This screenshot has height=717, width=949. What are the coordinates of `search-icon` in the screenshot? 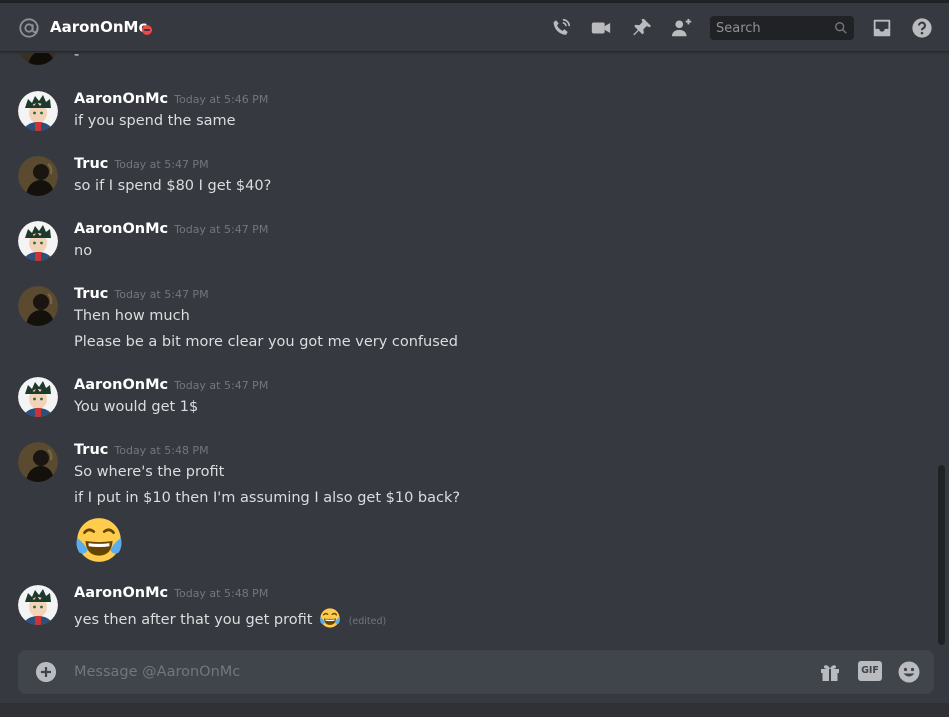 It's located at (841, 28).